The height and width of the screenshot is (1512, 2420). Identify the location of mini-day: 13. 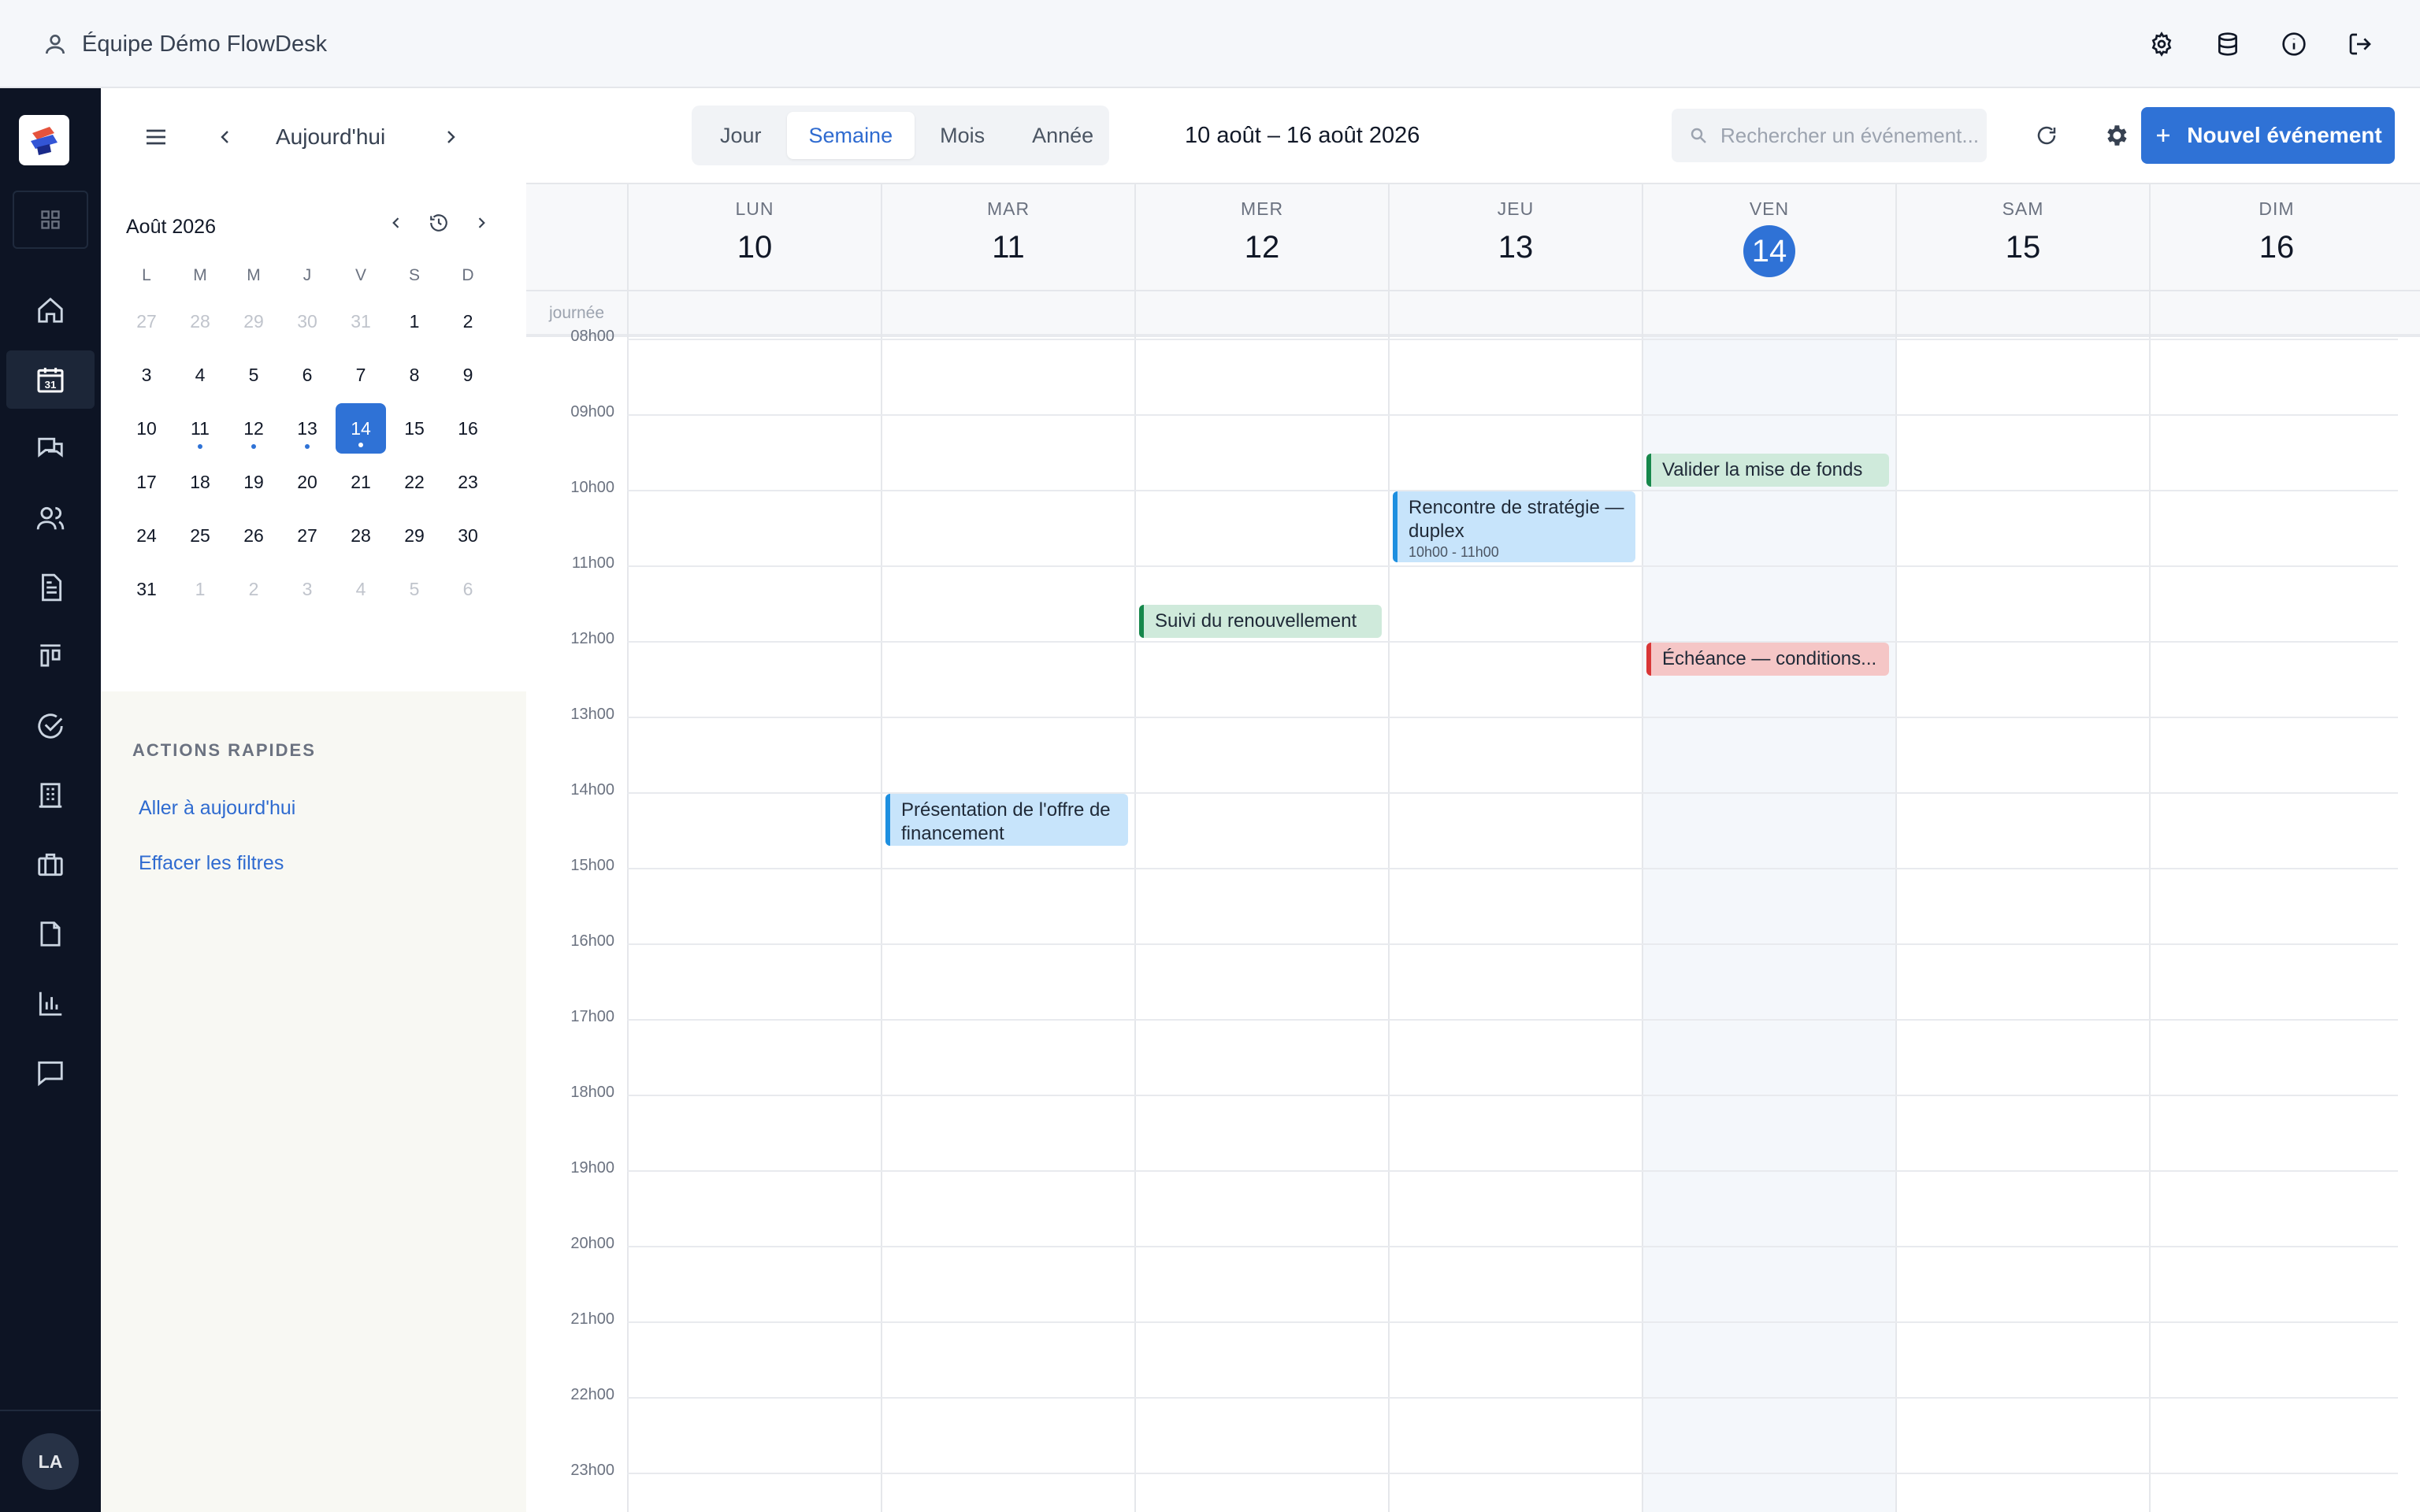
(307, 428).